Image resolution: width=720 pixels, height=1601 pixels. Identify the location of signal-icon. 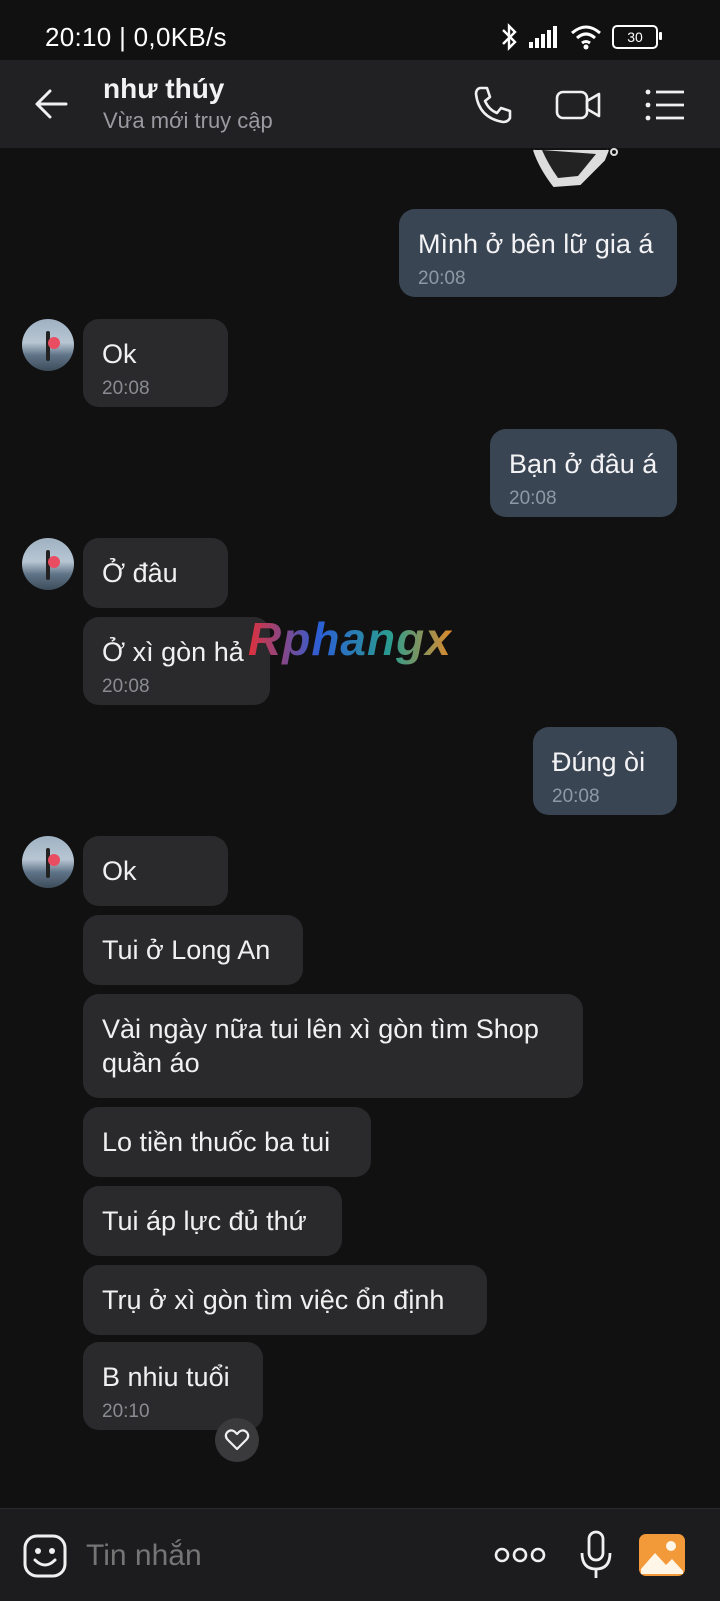
(543, 37).